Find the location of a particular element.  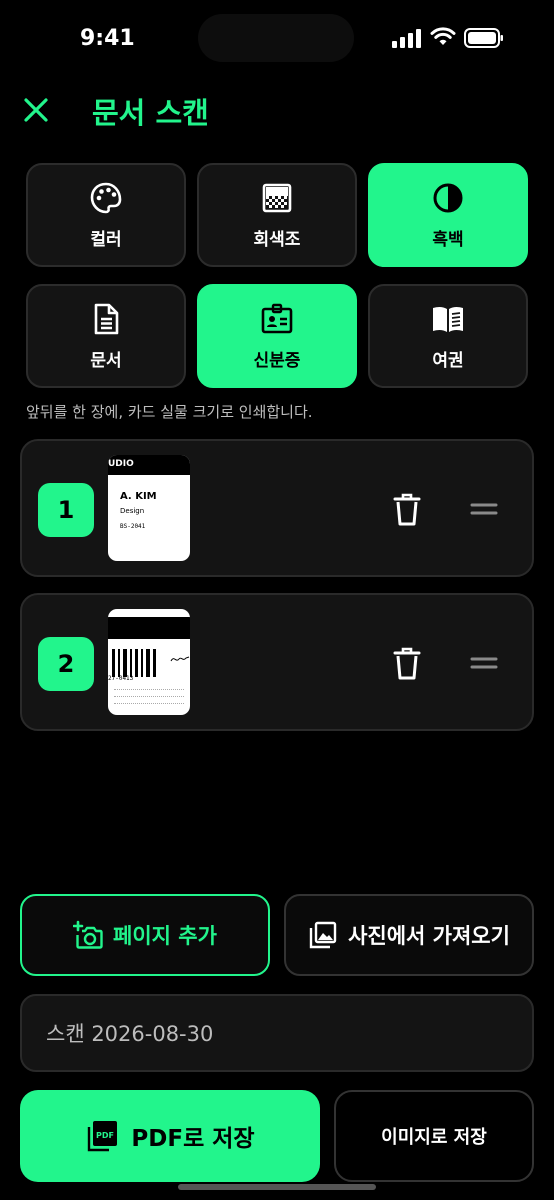

thumb-card-header: UDIO is located at coordinates (121, 464).